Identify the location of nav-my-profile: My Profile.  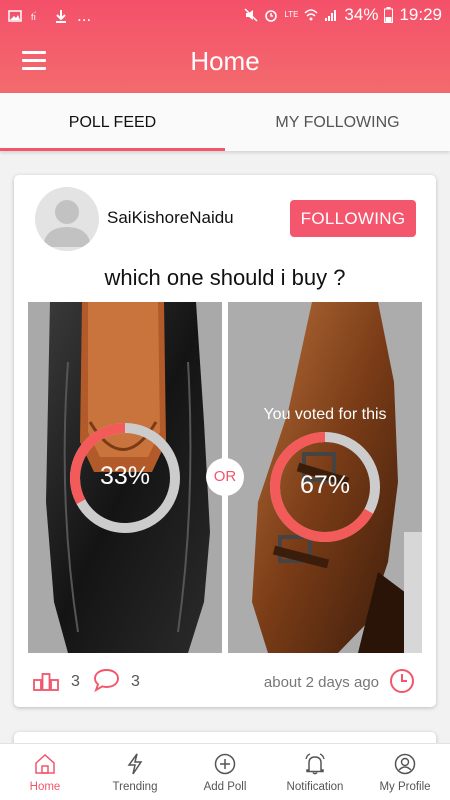
(405, 772).